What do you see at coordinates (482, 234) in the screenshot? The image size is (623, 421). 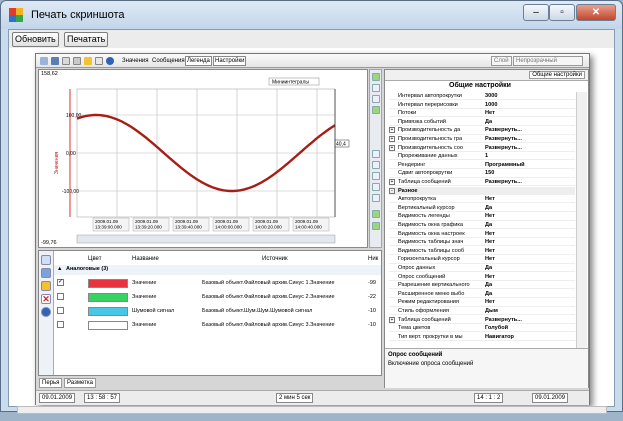 I see `setting-row: Видимость окна настроек Нет` at bounding box center [482, 234].